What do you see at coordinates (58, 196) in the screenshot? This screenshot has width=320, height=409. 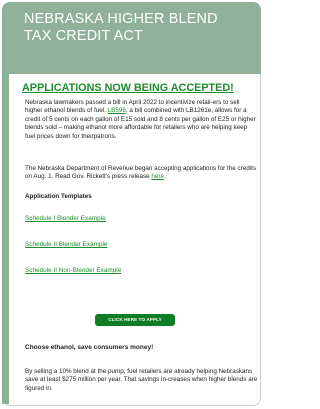 I see `templates-heading: Application Templates` at bounding box center [58, 196].